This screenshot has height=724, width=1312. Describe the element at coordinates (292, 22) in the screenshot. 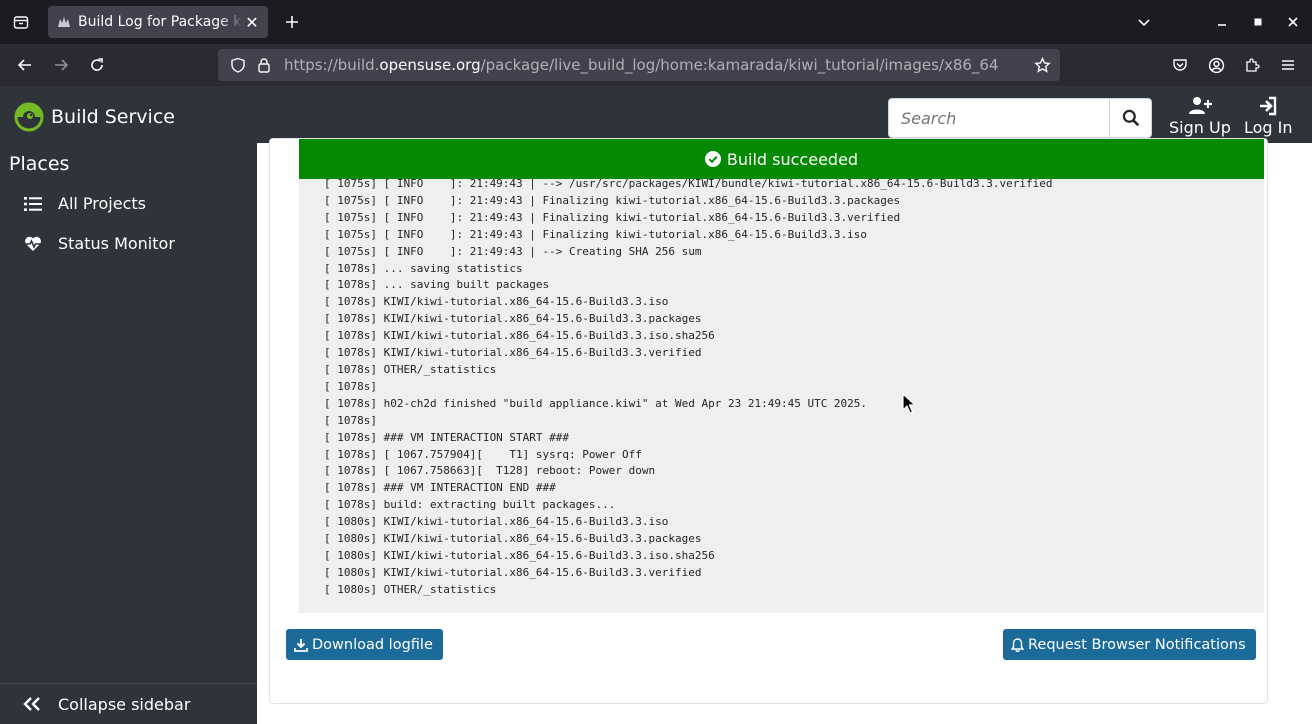

I see `new-tab-icon` at that location.